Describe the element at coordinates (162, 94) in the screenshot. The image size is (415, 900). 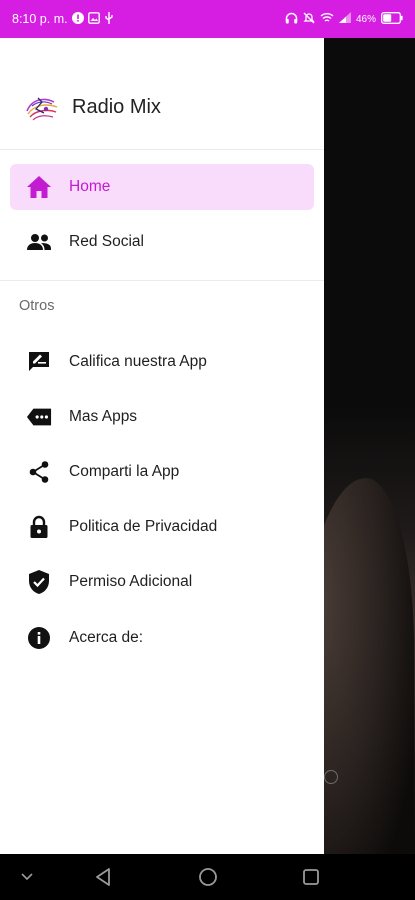
I see `drawer-header: Radio Mix` at that location.